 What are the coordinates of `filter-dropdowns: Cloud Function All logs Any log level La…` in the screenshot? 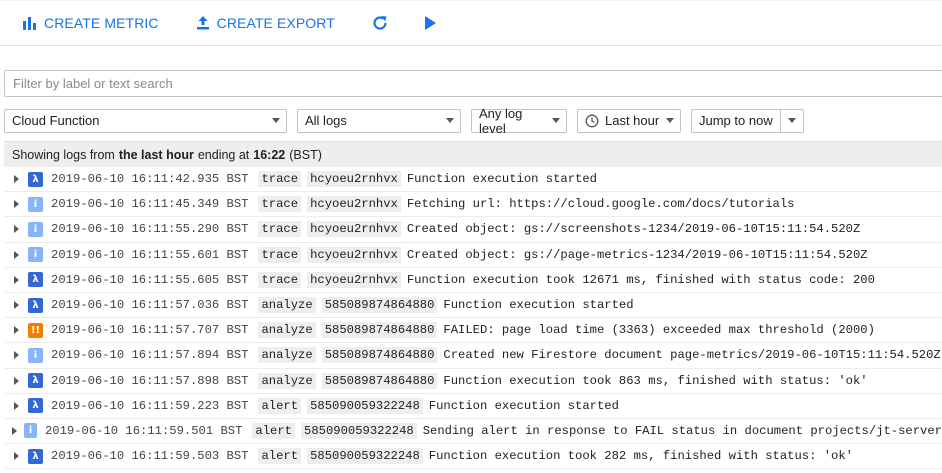 It's located at (471, 116).